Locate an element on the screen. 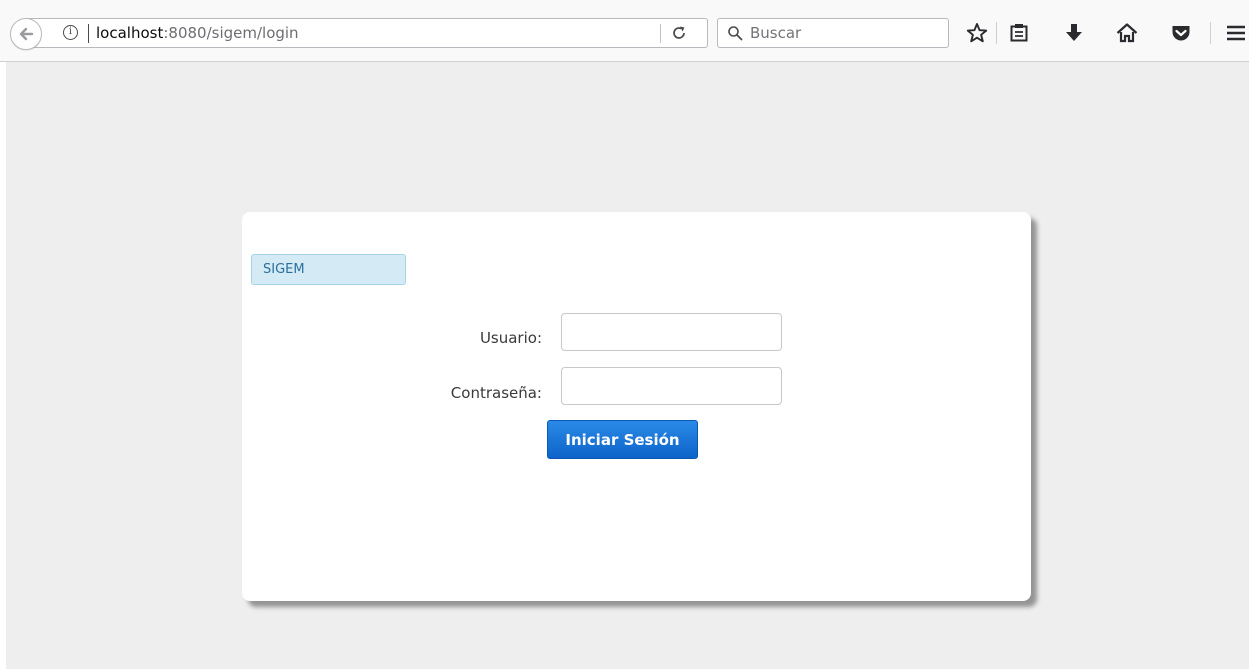  app-name-badge: SIGEM is located at coordinates (328, 269).